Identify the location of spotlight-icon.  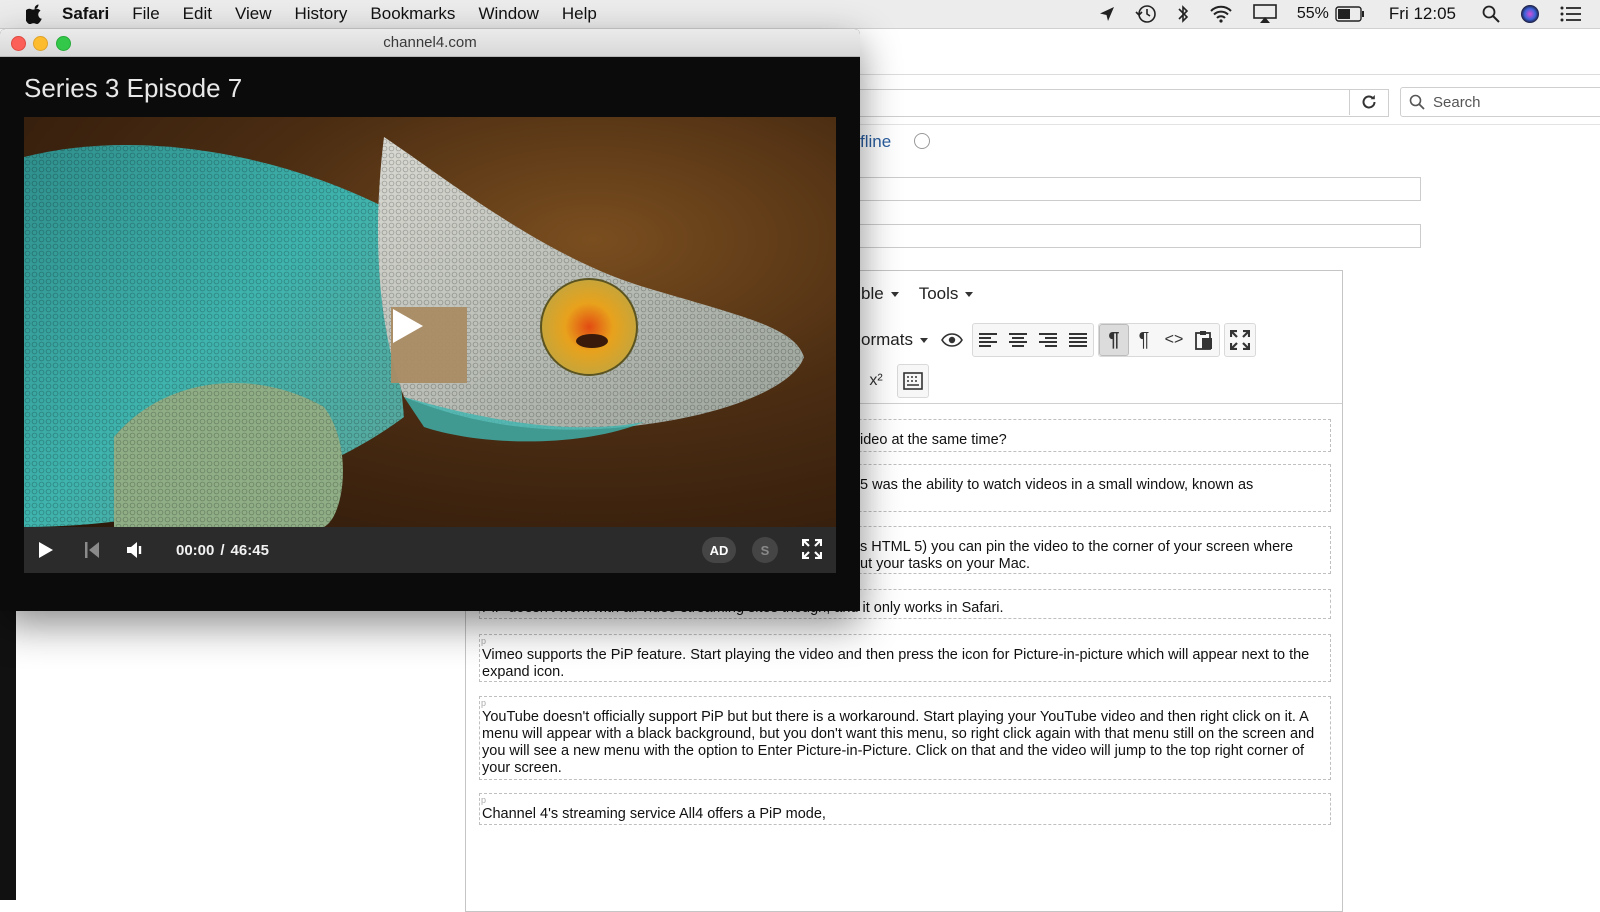
(1491, 14).